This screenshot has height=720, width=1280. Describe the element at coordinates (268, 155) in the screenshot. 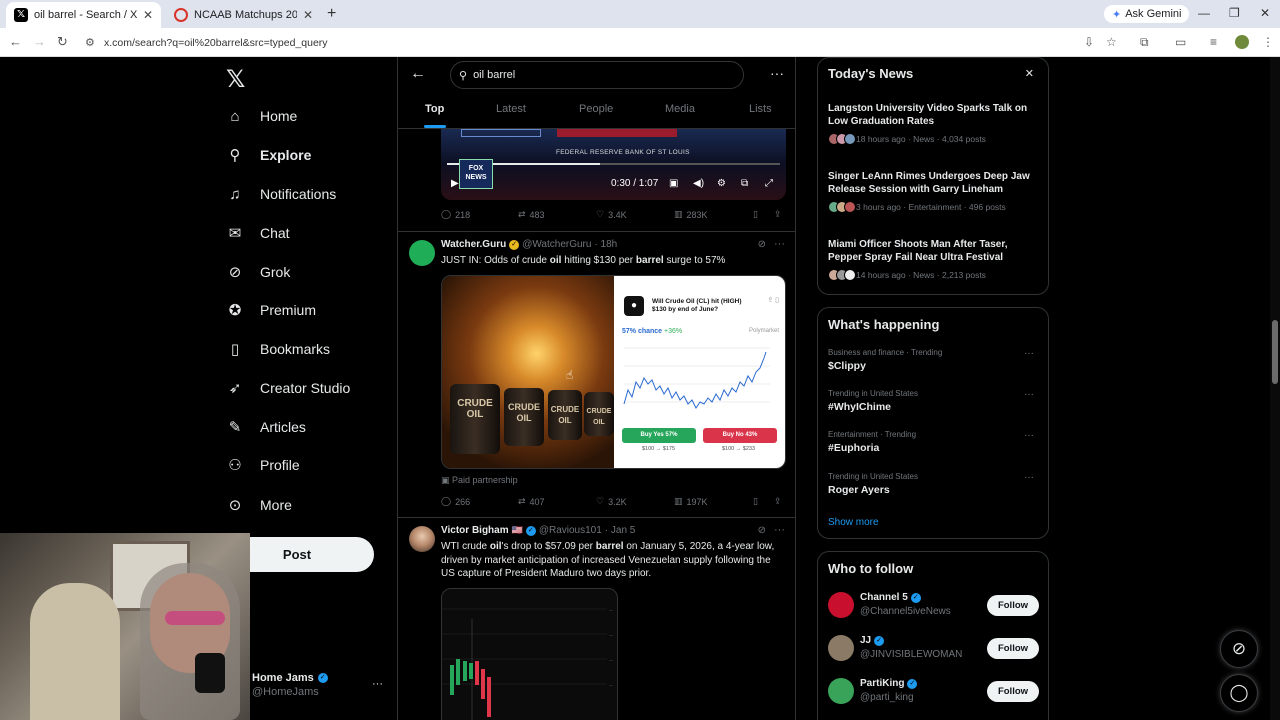

I see `nav-explore: ⚲ Explore` at that location.